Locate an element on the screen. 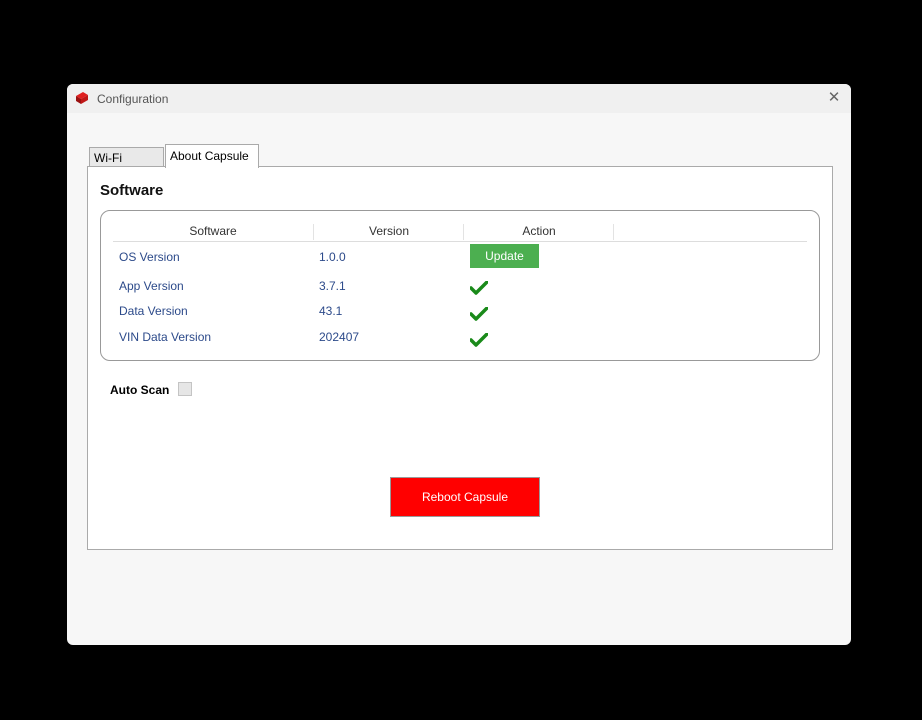 The width and height of the screenshot is (922, 720). window-title: Configuration is located at coordinates (133, 99).